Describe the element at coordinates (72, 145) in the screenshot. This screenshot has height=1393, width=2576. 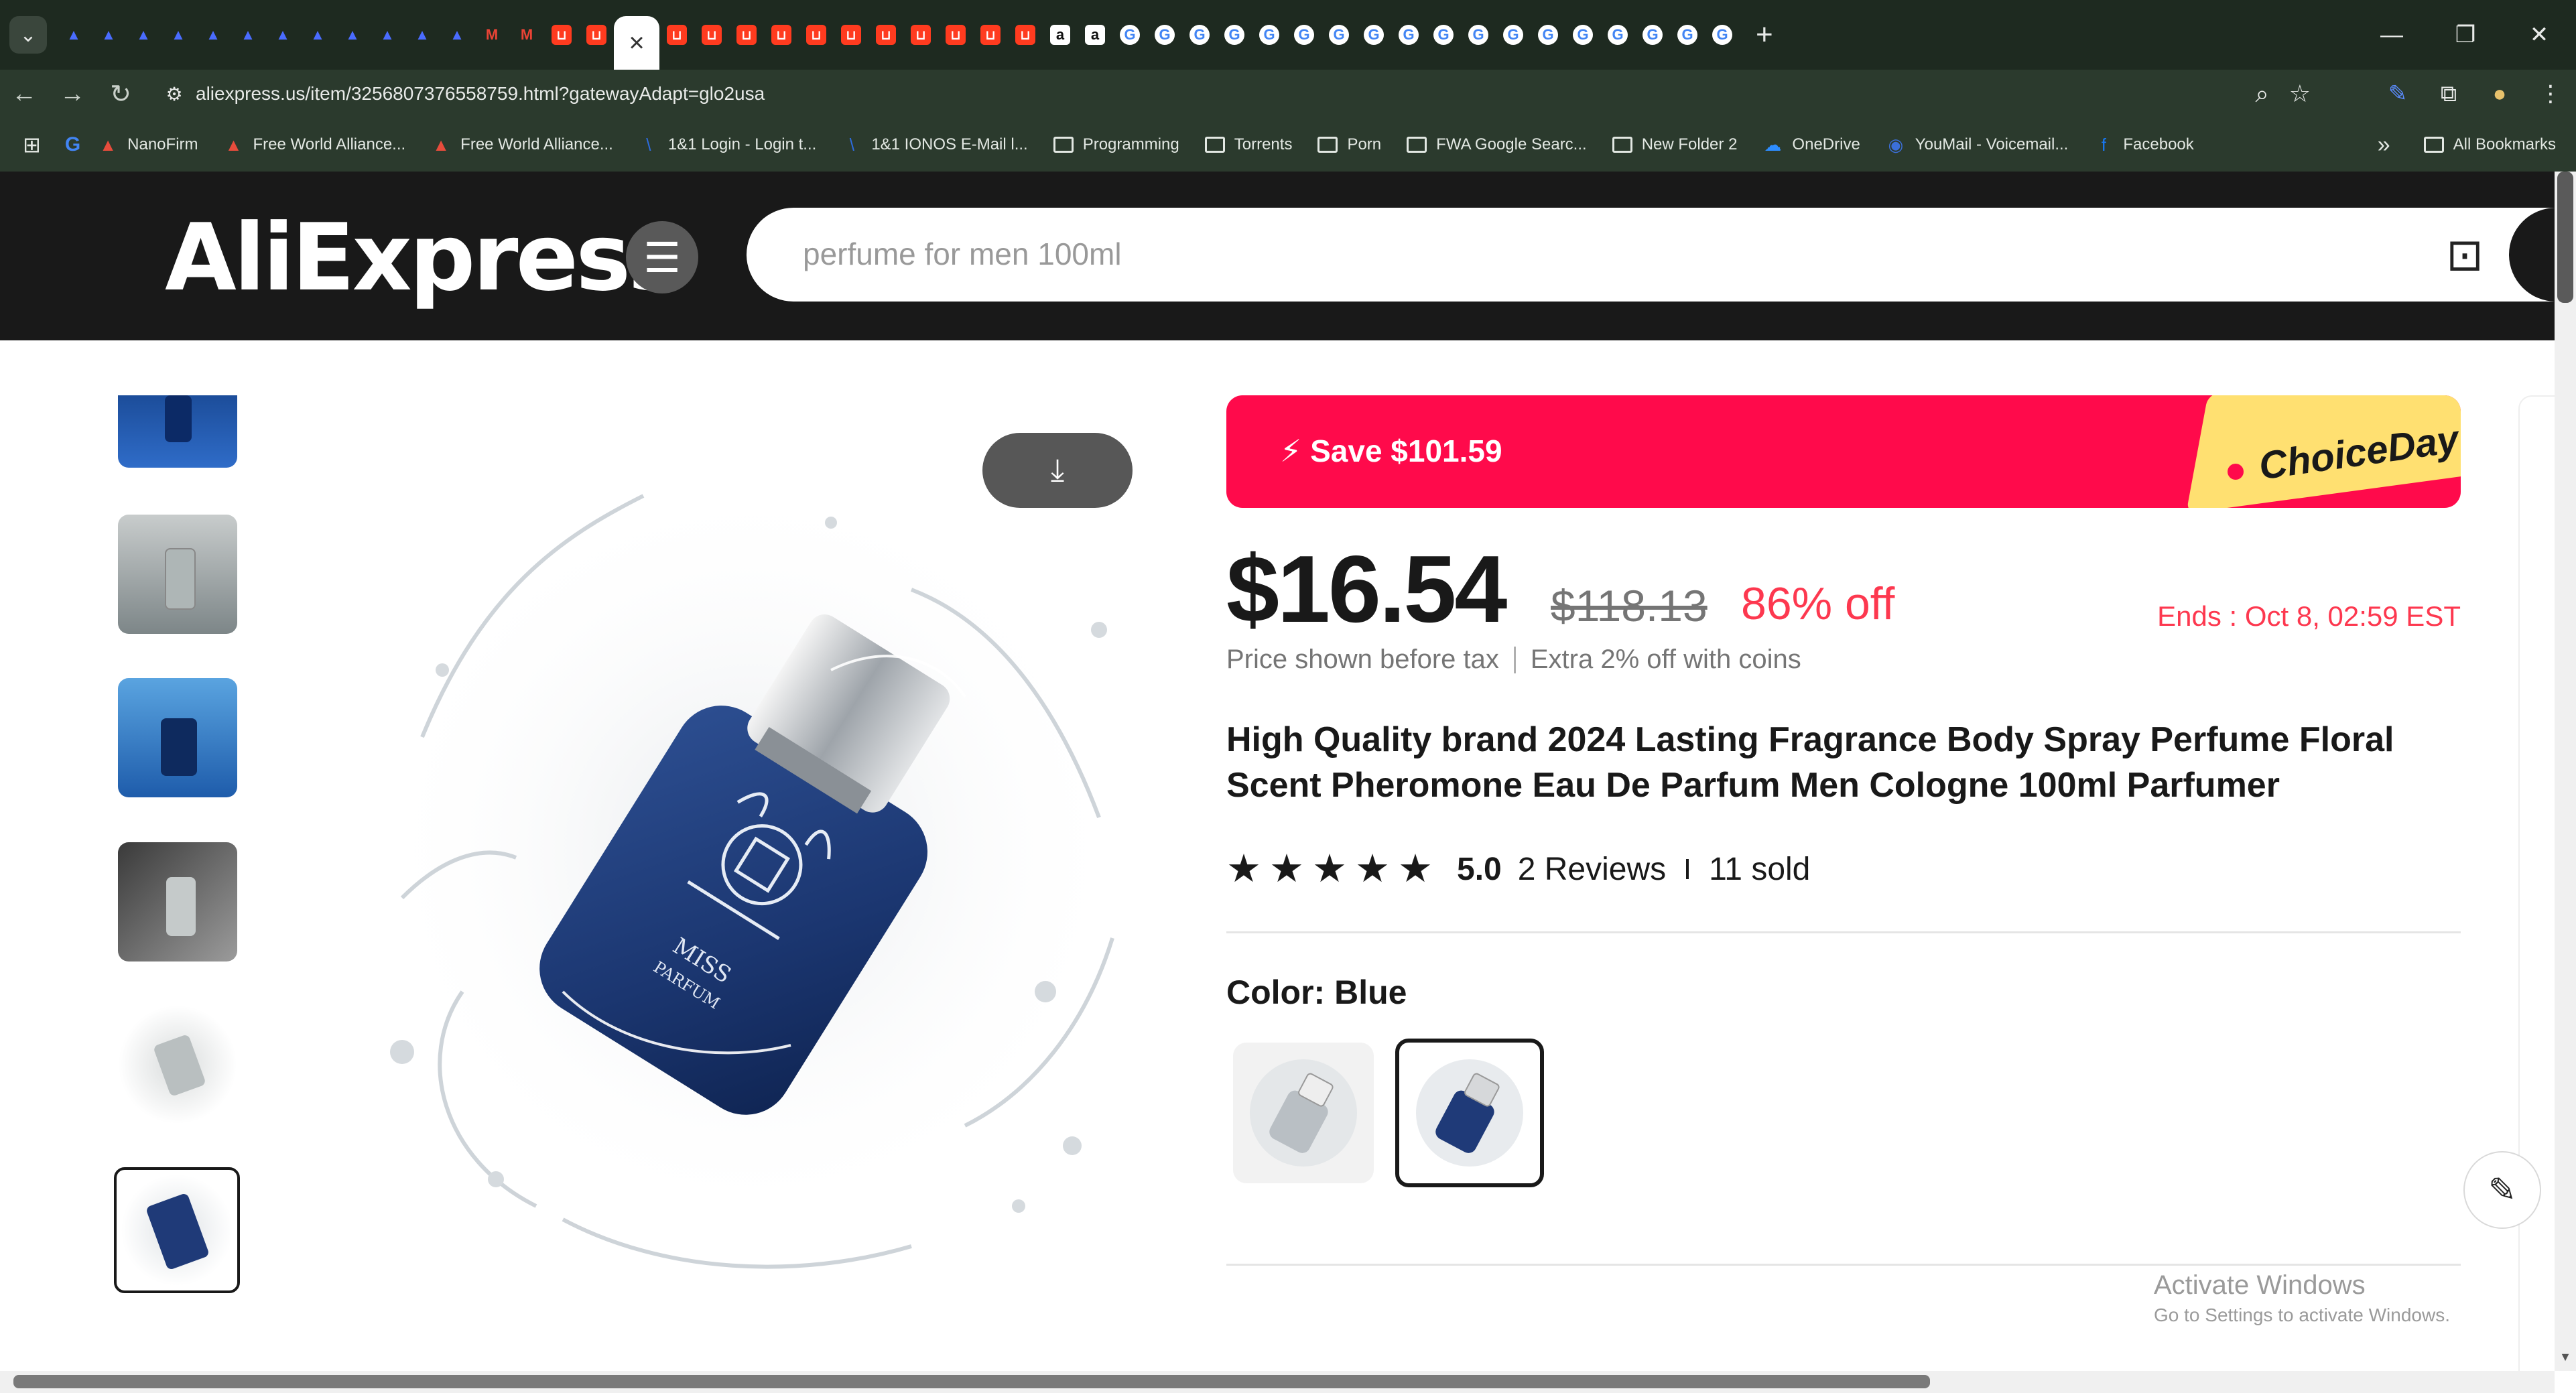
I see `google-bookmark-icon: G` at that location.